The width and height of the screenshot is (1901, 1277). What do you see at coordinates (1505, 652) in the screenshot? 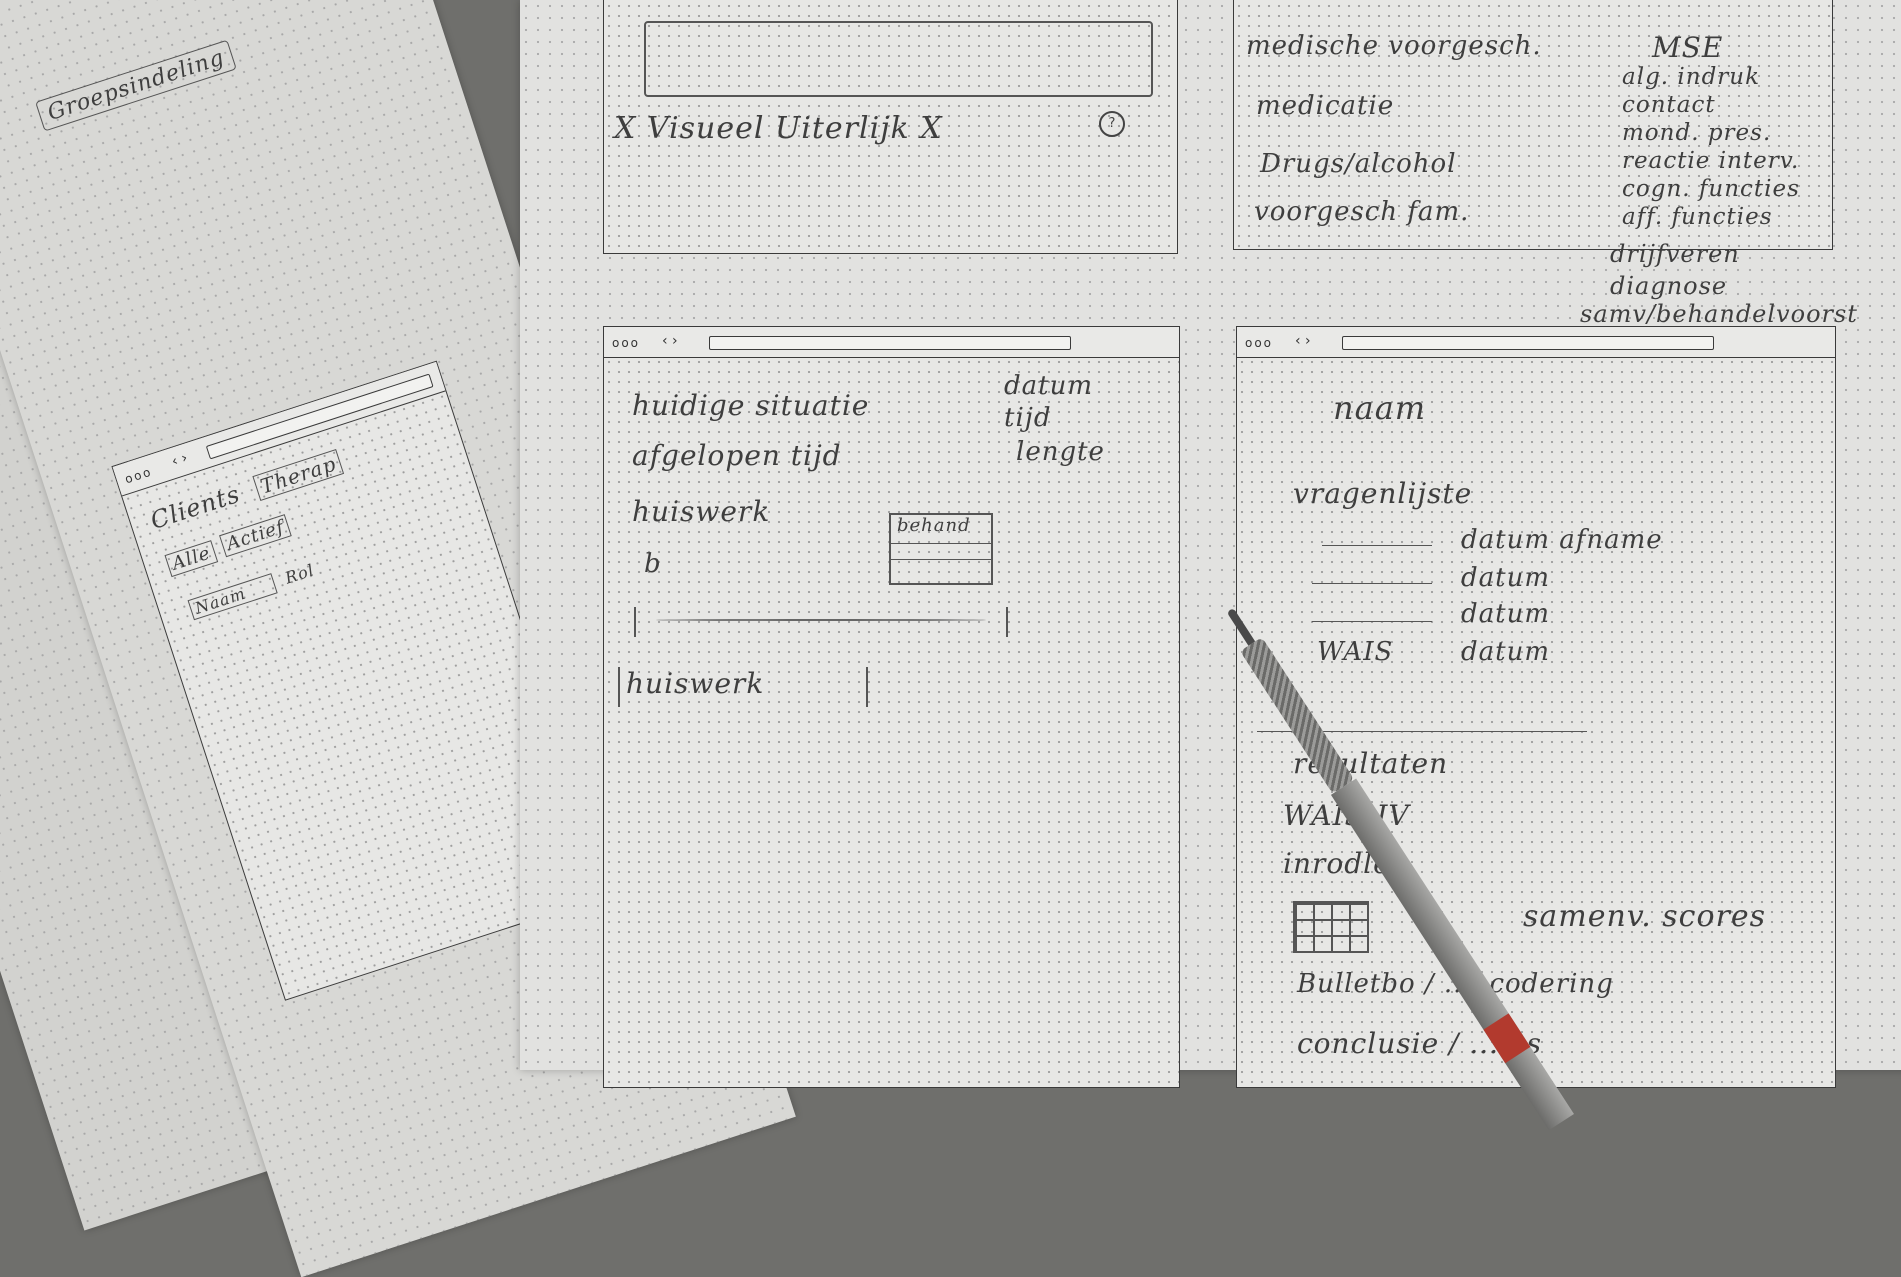
I see `row-3-value: datum` at bounding box center [1505, 652].